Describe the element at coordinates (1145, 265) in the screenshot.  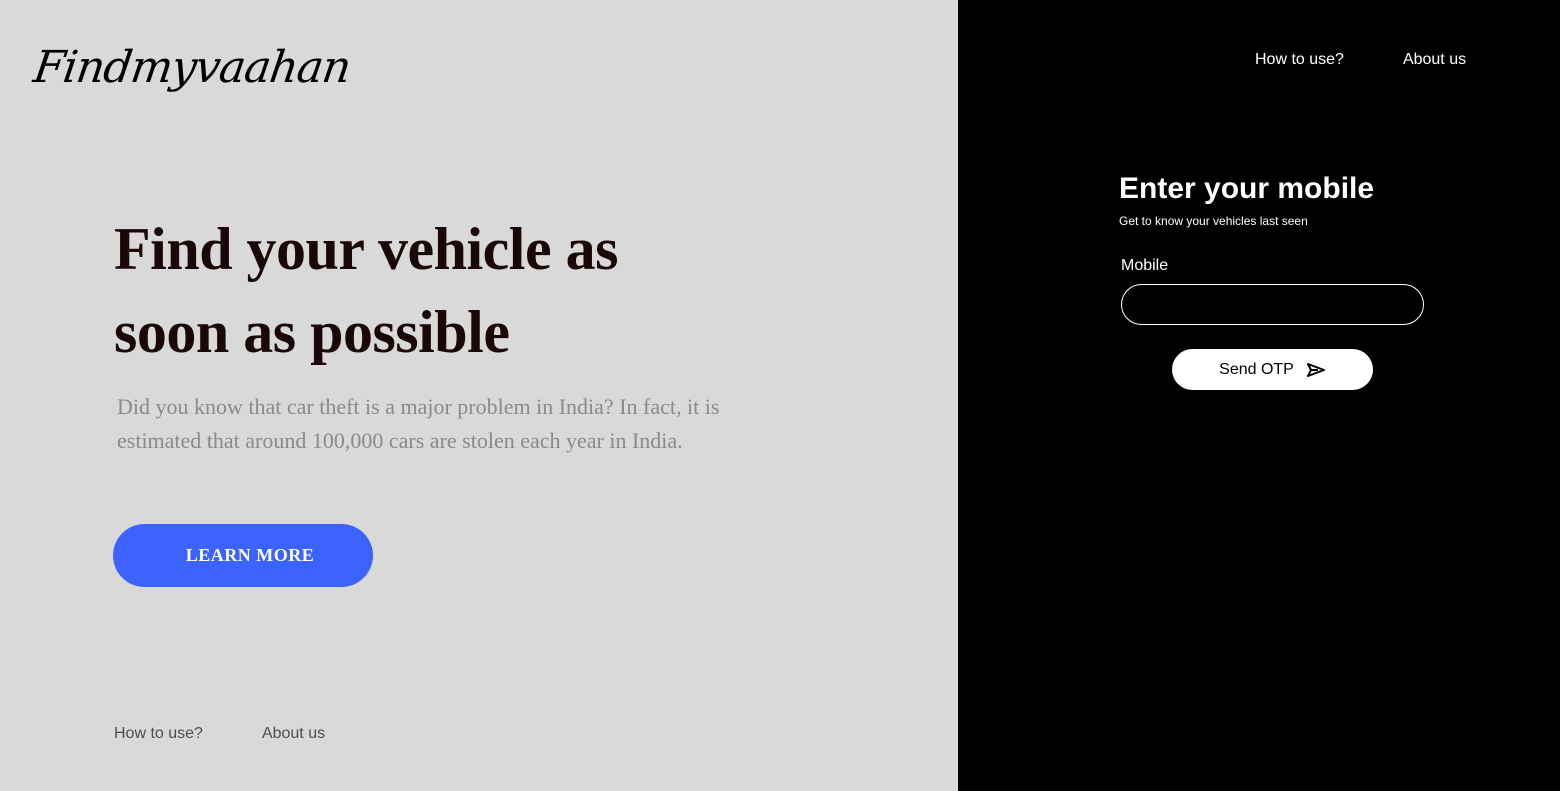
I see `mobile-label: Mobile` at that location.